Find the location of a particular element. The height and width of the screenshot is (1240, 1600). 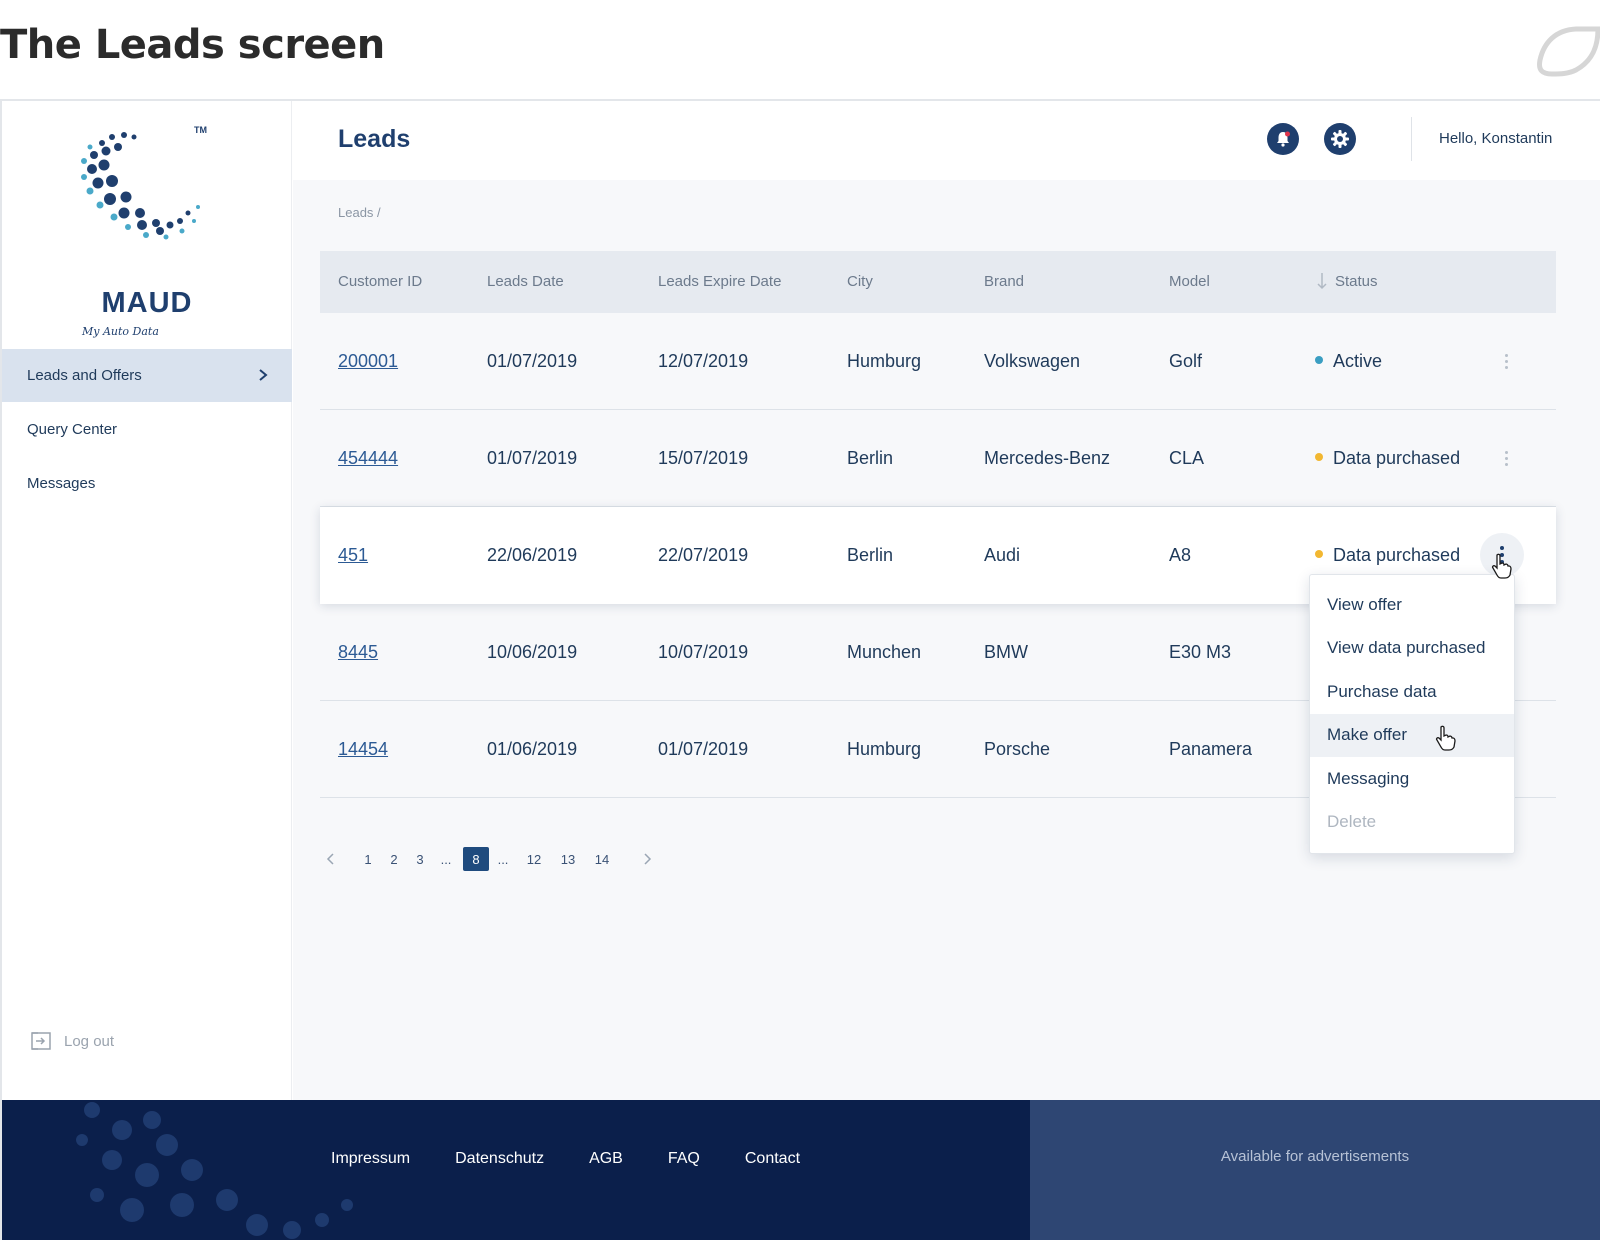

expire-date-cell: 22/07/2019 is located at coordinates (703, 555).